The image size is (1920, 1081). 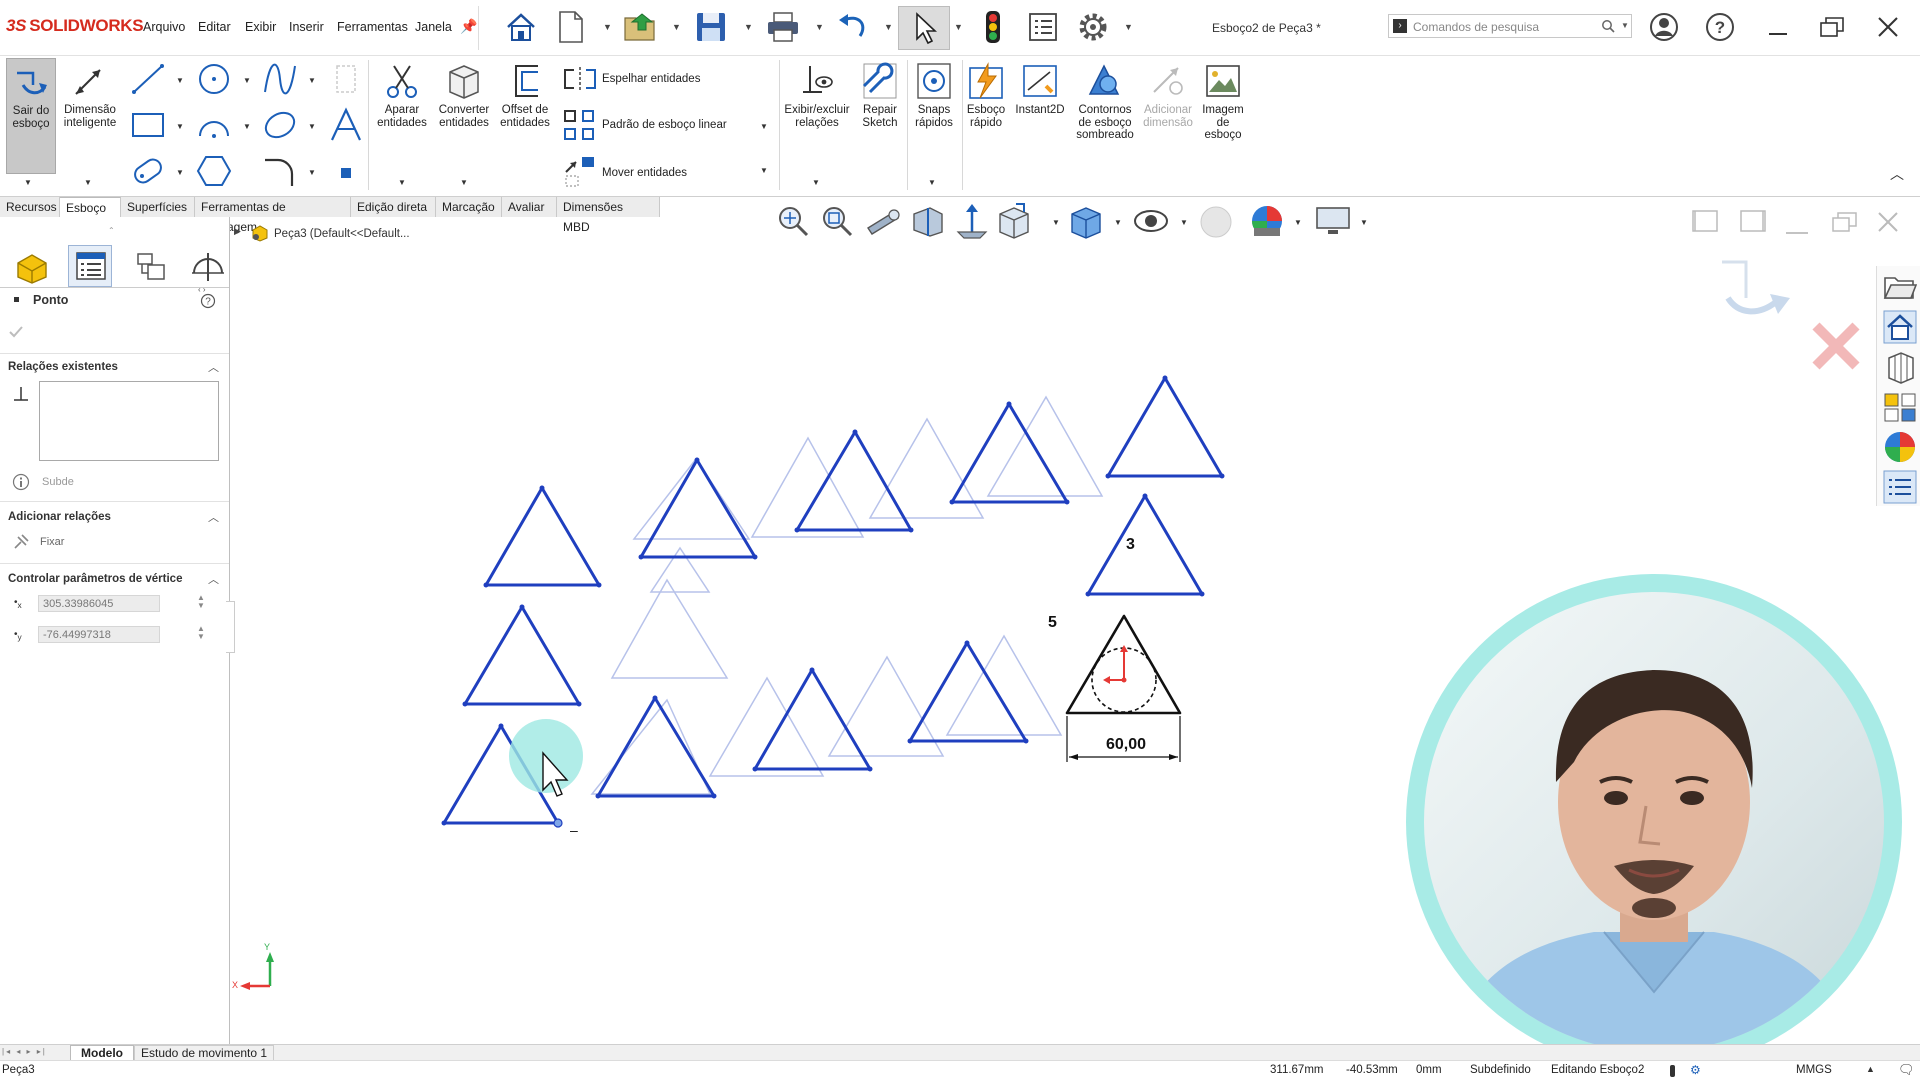 I want to click on show-delete-relations-button: Exibir/excluir relações, so click(x=817, y=98).